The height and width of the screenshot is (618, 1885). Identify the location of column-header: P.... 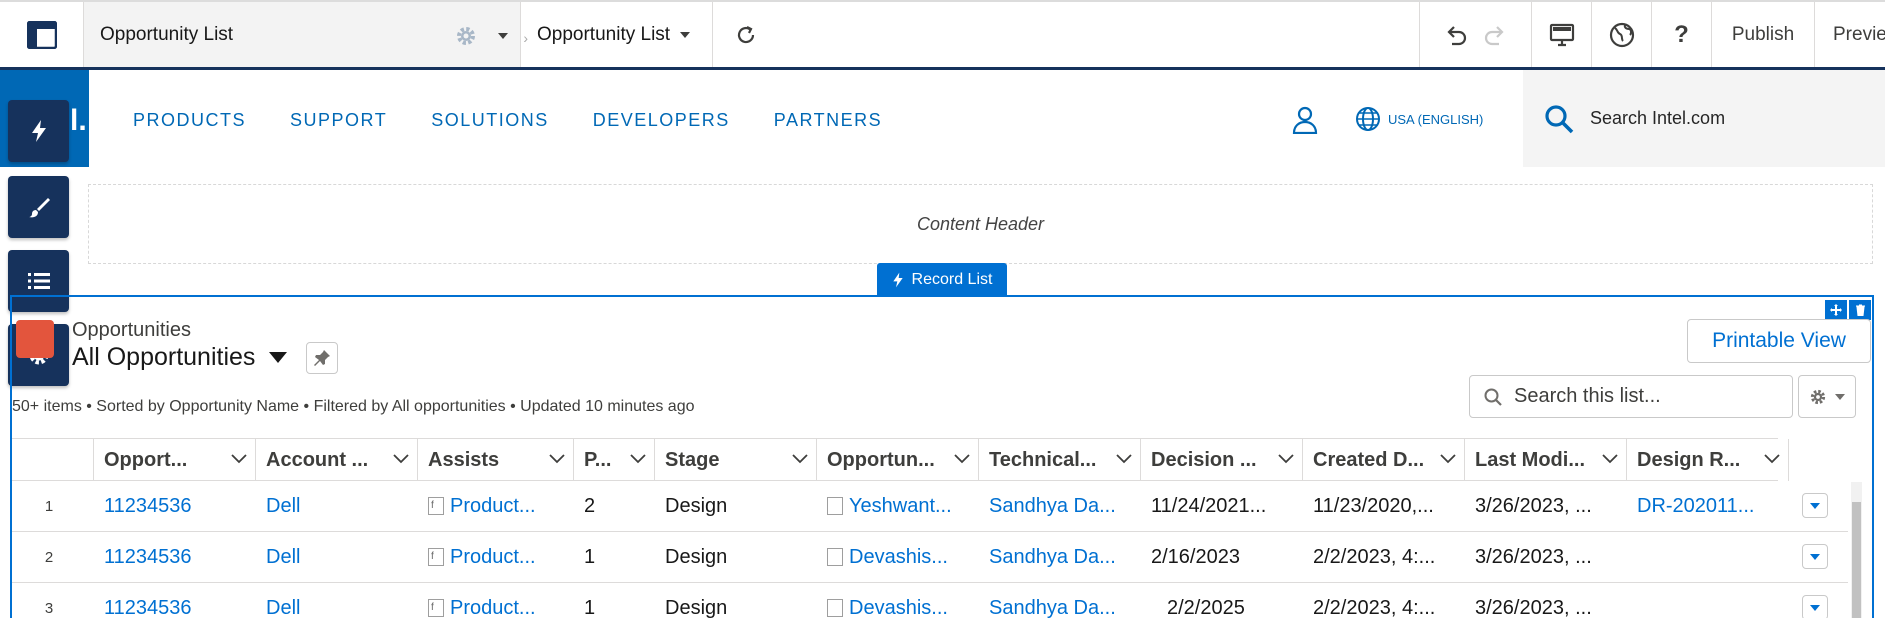
(614, 460).